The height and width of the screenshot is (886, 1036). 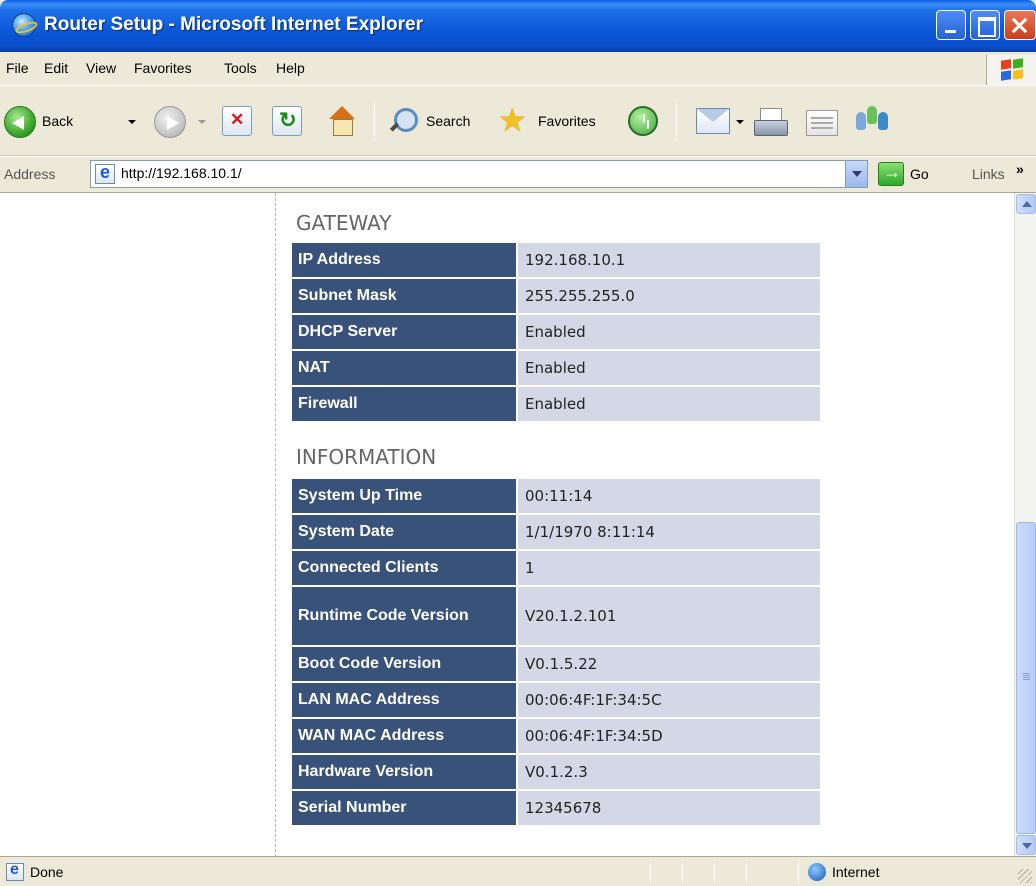 I want to click on row-label: System Date, so click(x=405, y=533).